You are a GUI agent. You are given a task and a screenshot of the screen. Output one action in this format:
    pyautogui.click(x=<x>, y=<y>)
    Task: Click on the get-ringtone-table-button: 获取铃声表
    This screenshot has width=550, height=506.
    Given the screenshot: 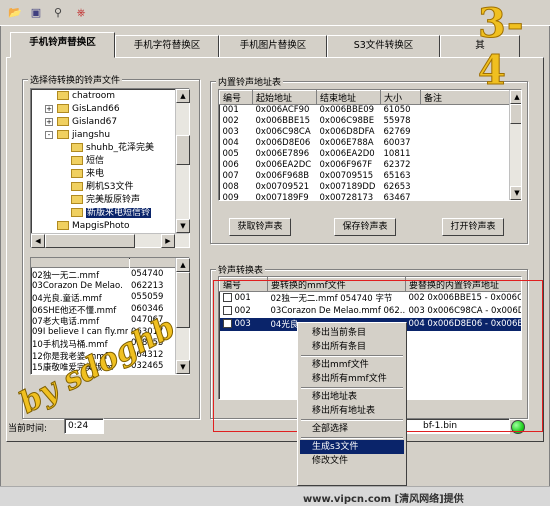 What is the action you would take?
    pyautogui.click(x=260, y=227)
    